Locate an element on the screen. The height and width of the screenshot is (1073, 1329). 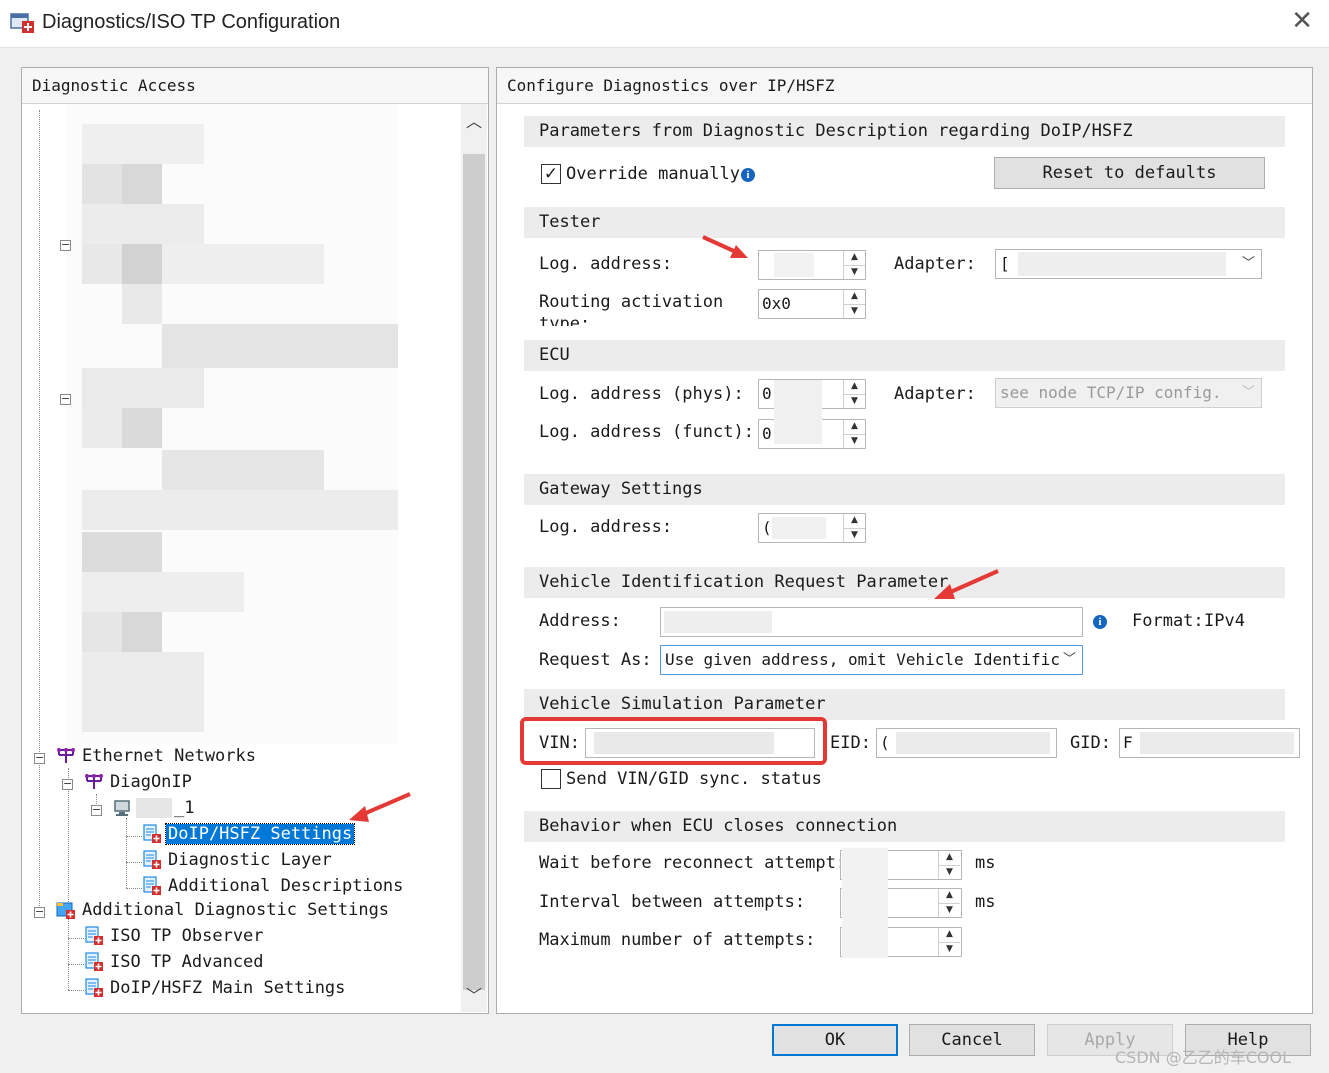
wait-before-reconnect-spinner: ▲ ▼ is located at coordinates (949, 865).